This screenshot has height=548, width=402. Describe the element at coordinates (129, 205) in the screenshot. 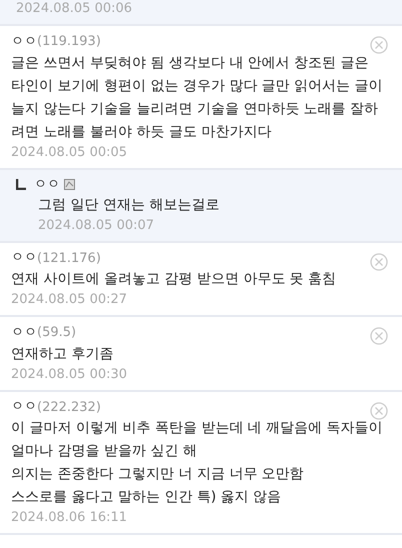

I see `comment-text: 그럼 일단 연재는 해보는걸로` at that location.